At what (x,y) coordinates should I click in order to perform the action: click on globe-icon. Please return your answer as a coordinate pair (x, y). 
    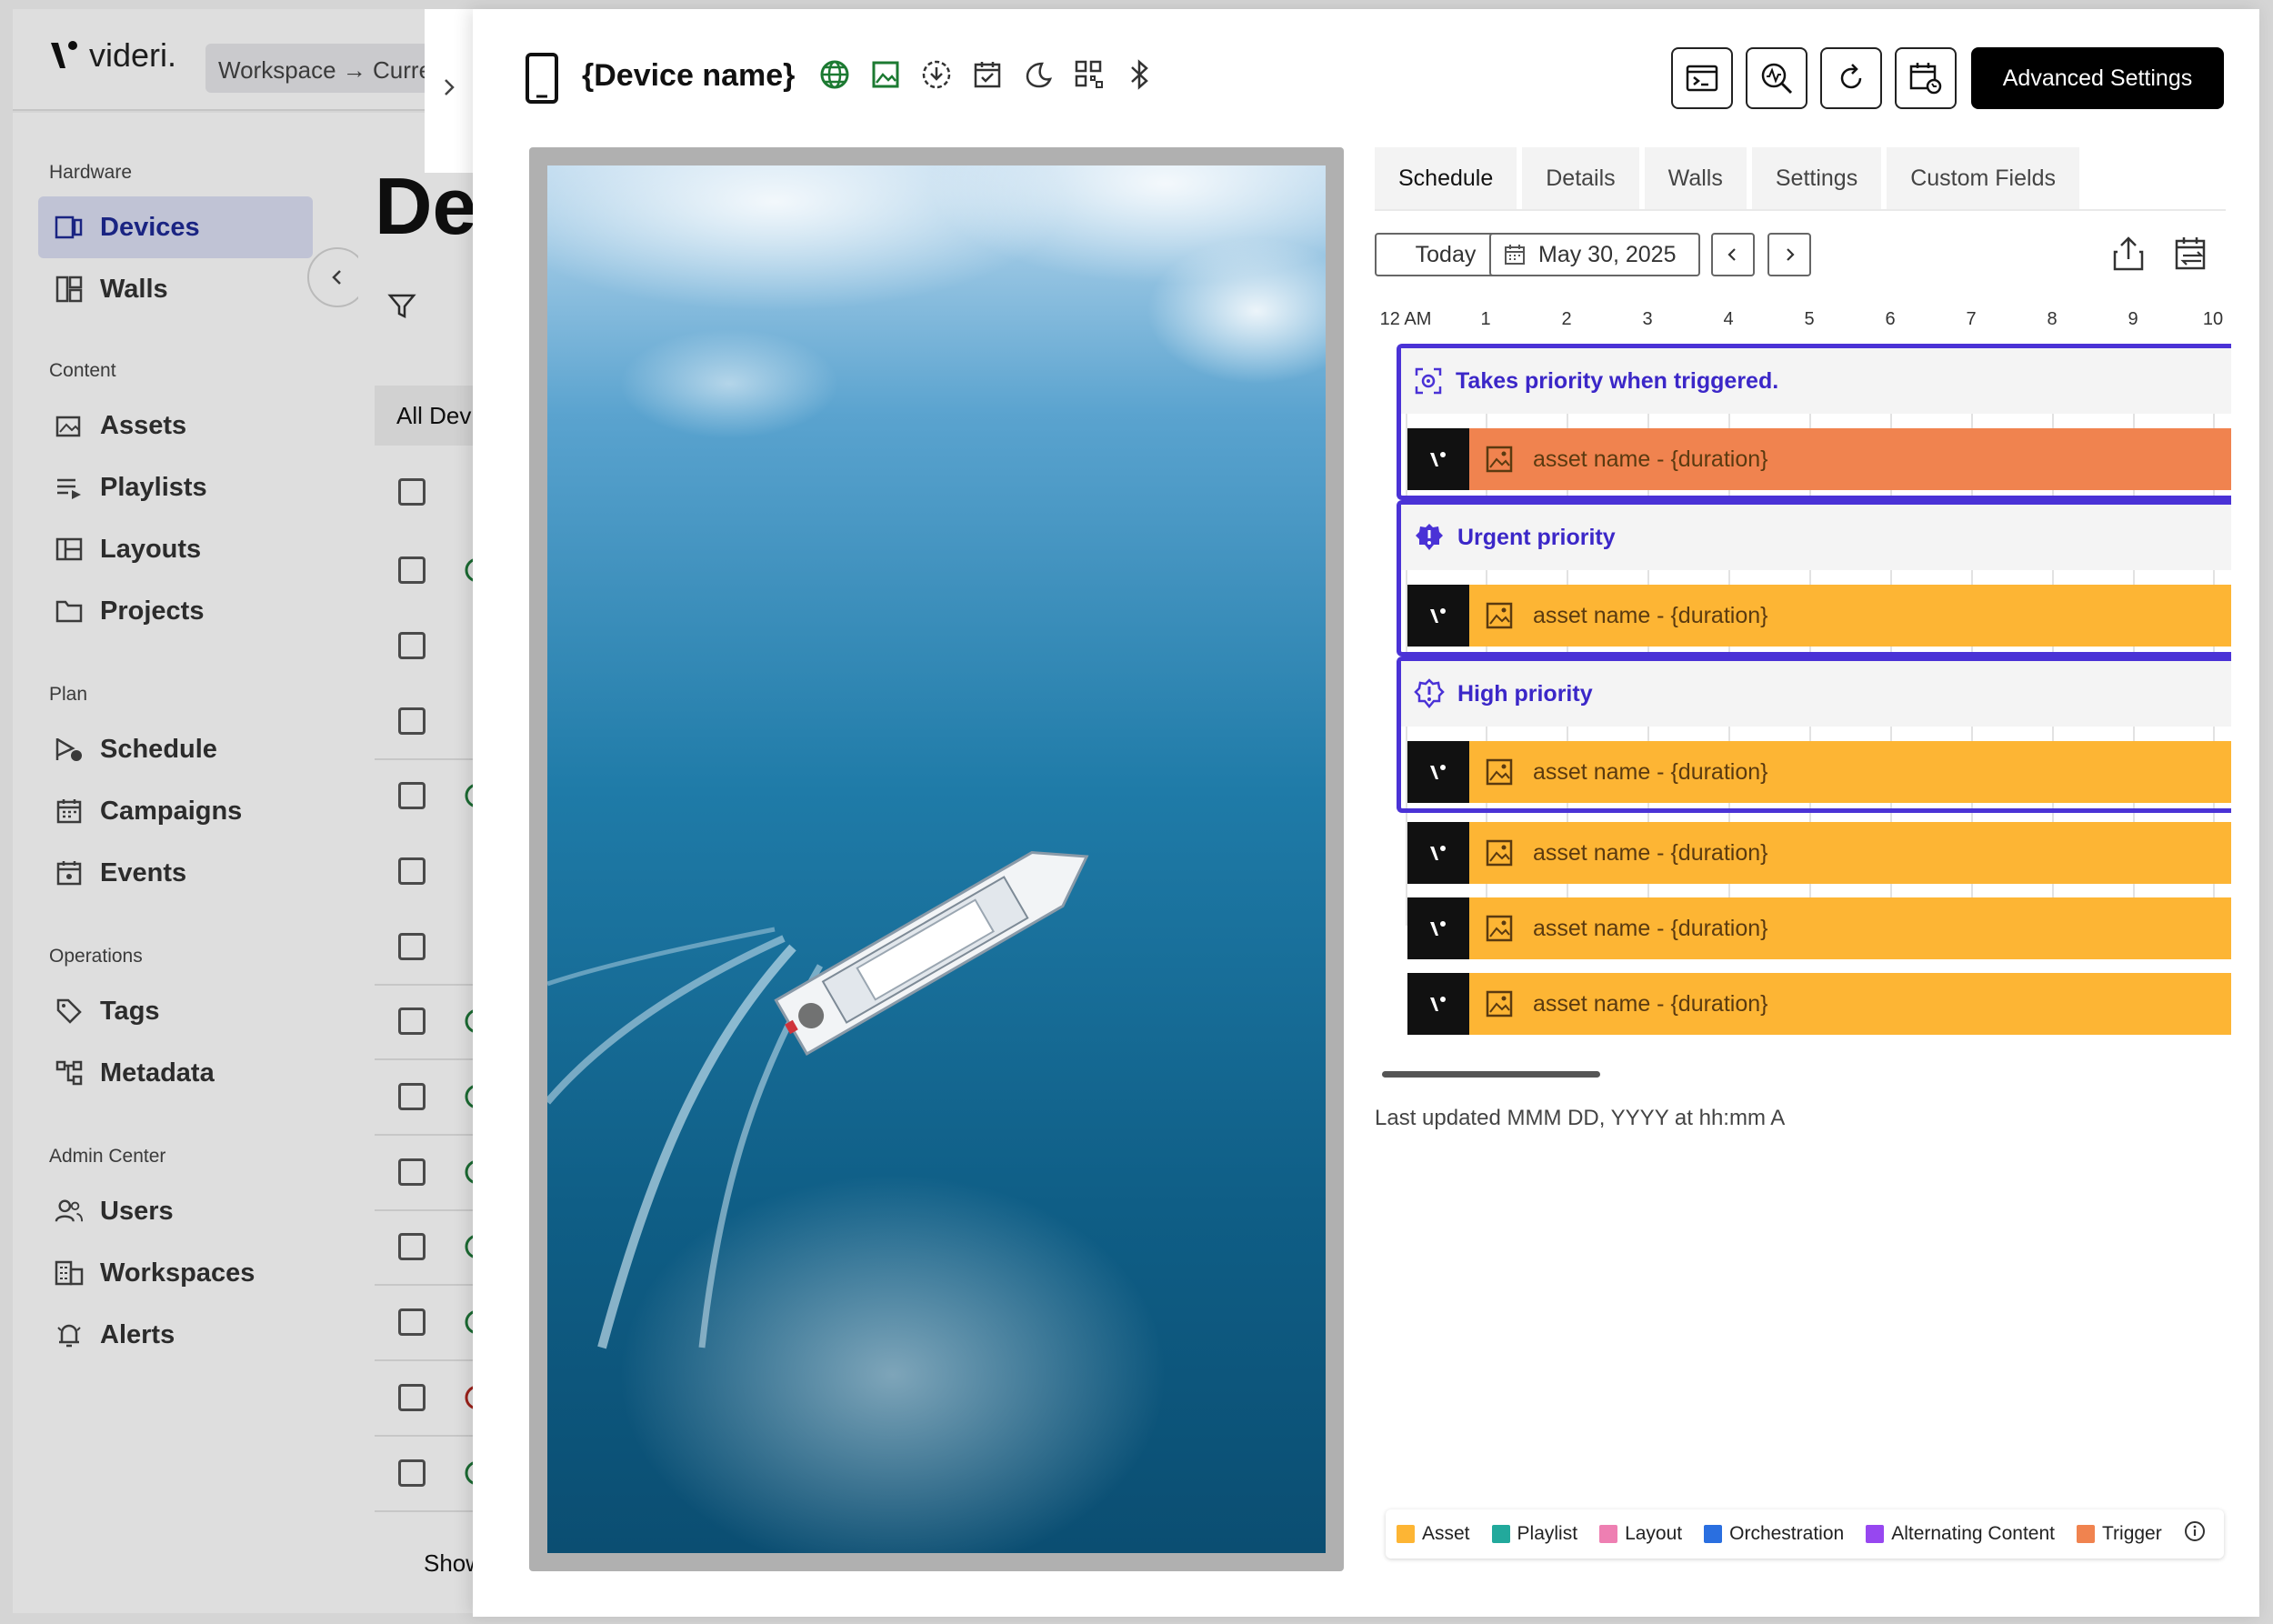
    Looking at the image, I should click on (834, 74).